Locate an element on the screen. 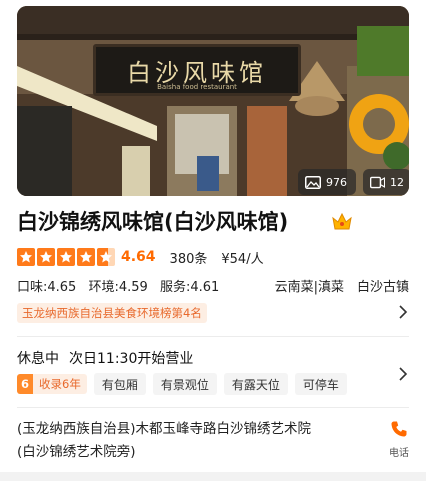  photo-count: 976 is located at coordinates (336, 182).